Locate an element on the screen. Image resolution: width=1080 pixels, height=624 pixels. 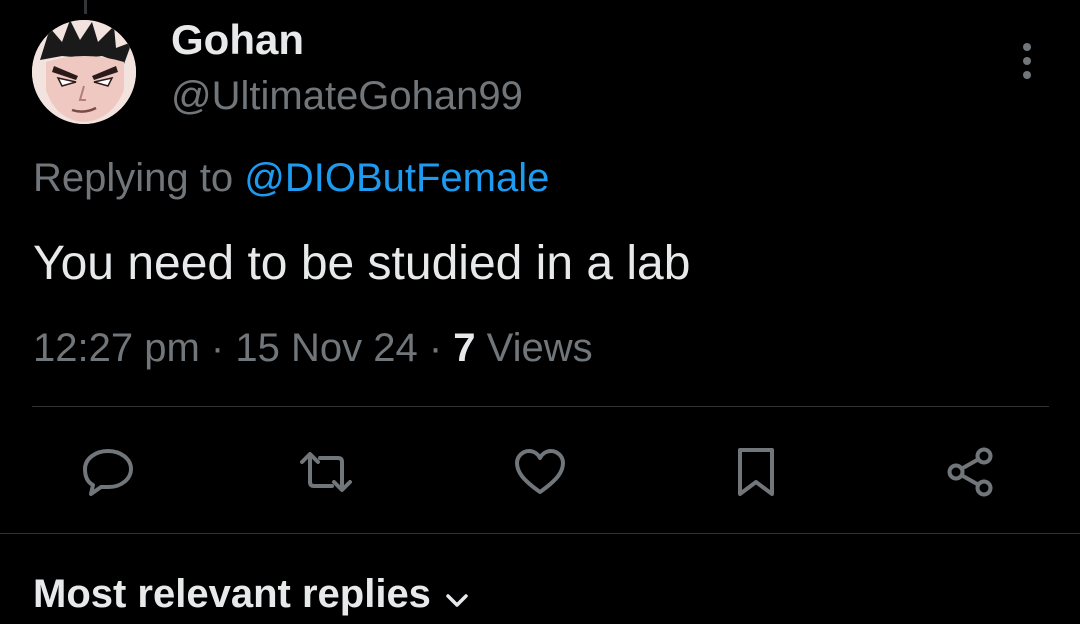
avatar is located at coordinates (84, 72).